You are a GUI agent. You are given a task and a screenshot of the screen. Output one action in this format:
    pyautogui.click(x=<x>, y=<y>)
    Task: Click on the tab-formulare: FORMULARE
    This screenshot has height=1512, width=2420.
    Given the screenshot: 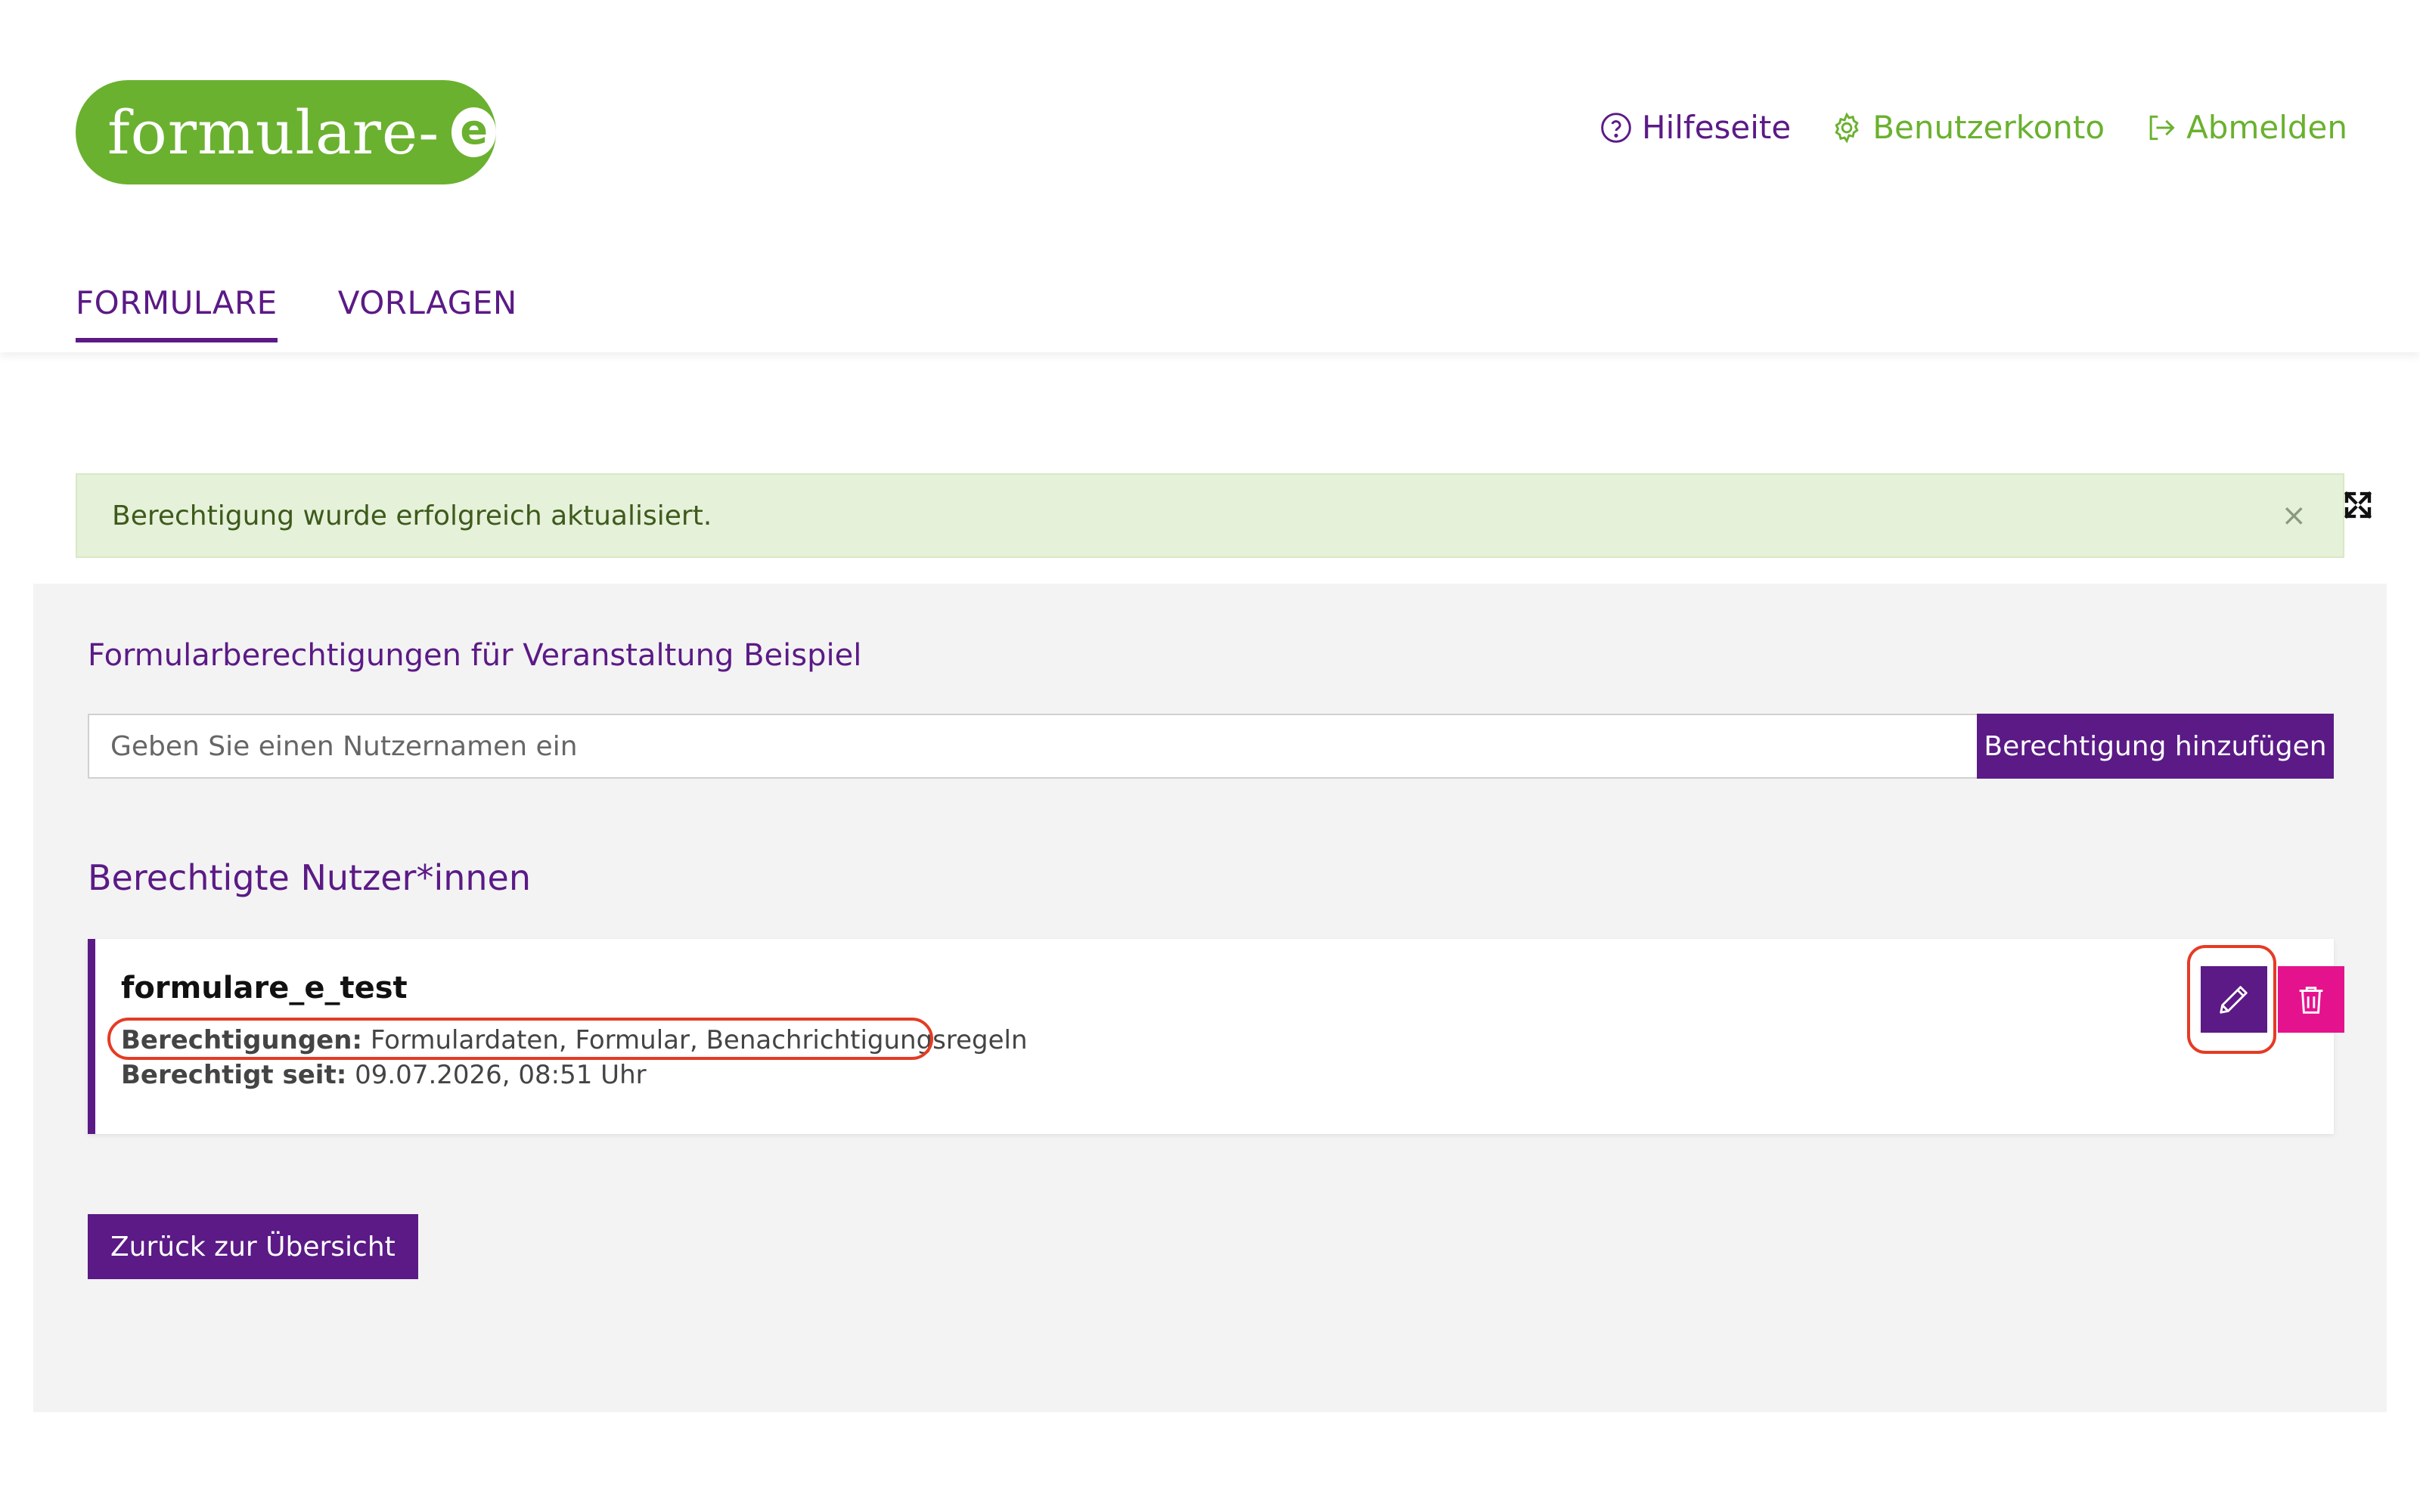 What is the action you would take?
    pyautogui.click(x=177, y=313)
    